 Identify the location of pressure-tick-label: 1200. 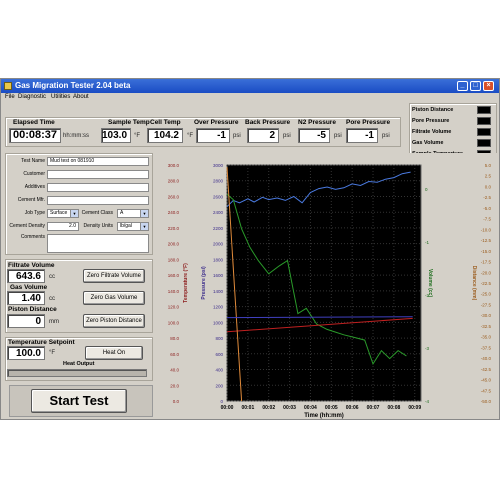
(218, 307).